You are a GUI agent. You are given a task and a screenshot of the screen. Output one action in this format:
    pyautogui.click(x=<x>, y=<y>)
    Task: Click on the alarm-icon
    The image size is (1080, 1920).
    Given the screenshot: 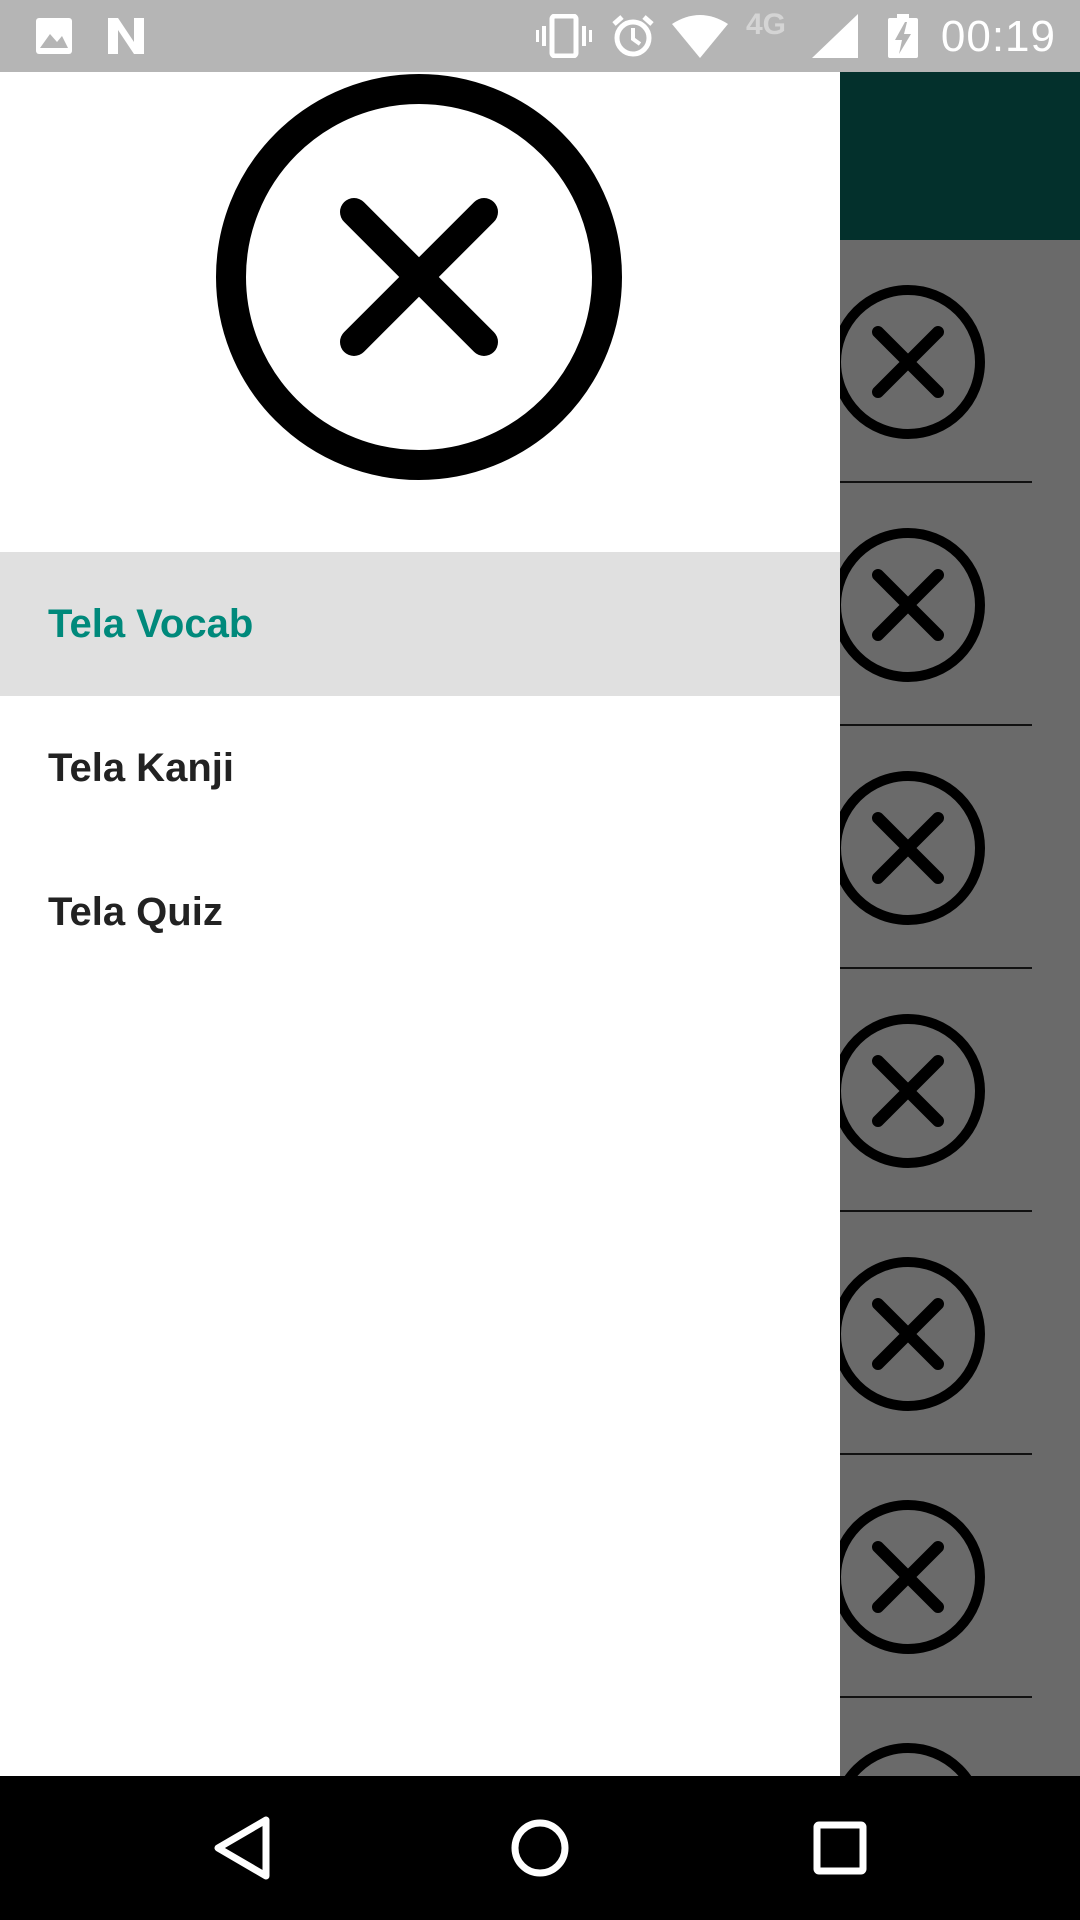 What is the action you would take?
    pyautogui.click(x=633, y=36)
    